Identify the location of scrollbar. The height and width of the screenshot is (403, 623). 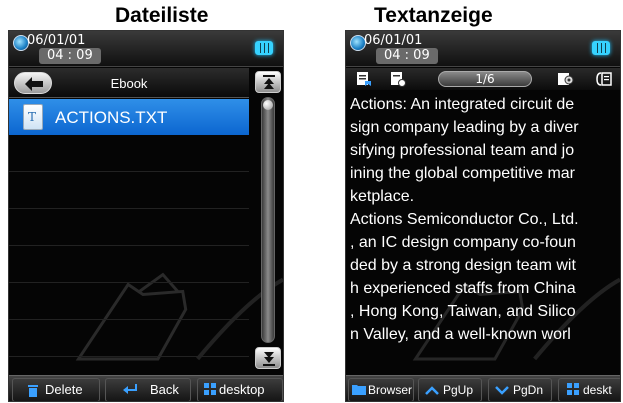
(268, 220).